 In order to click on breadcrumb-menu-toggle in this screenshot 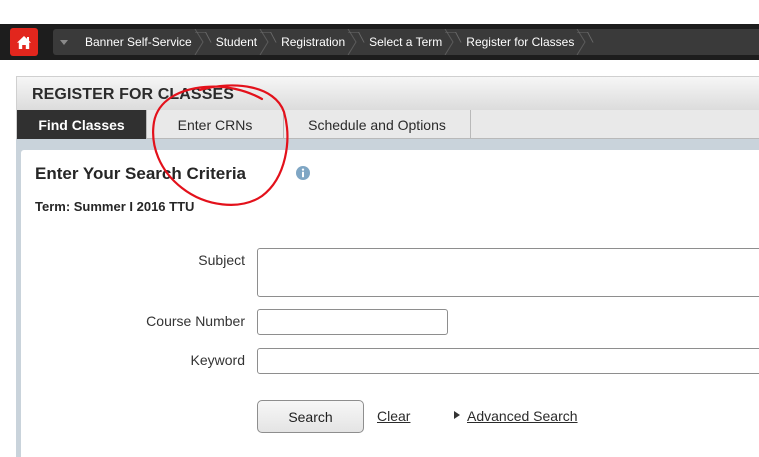, I will do `click(64, 42)`.